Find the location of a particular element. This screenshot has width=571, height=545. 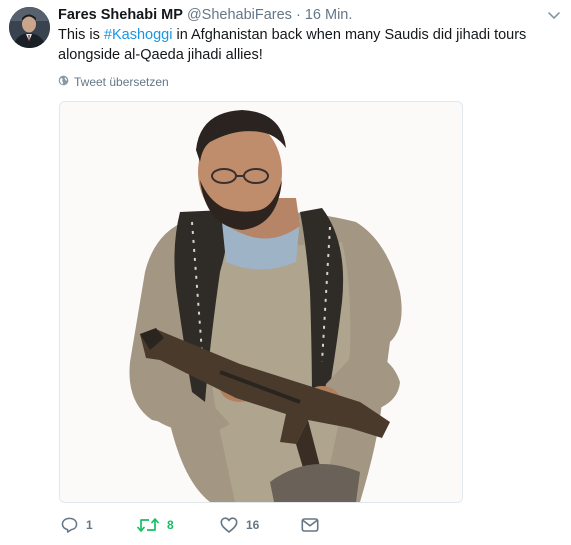

retweet-count: 8 is located at coordinates (170, 525).